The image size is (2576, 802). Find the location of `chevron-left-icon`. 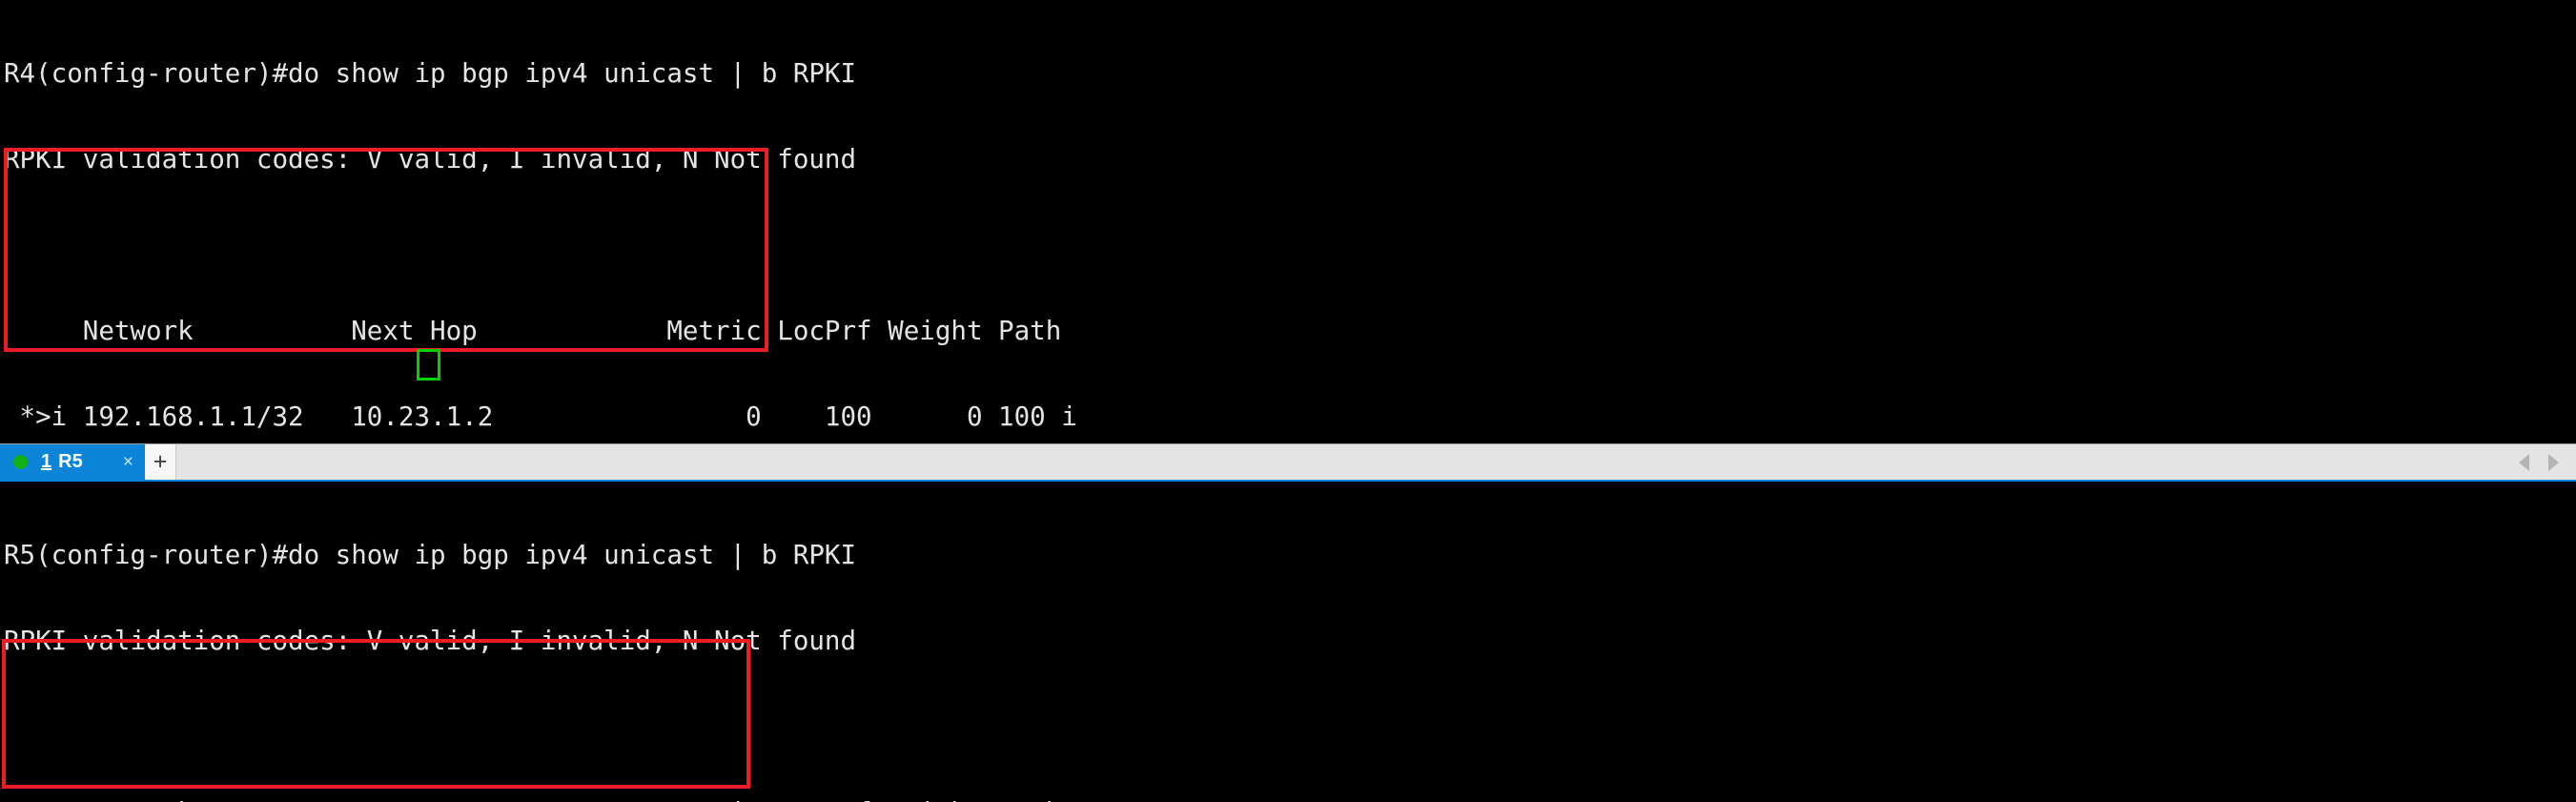

chevron-left-icon is located at coordinates (2524, 462).